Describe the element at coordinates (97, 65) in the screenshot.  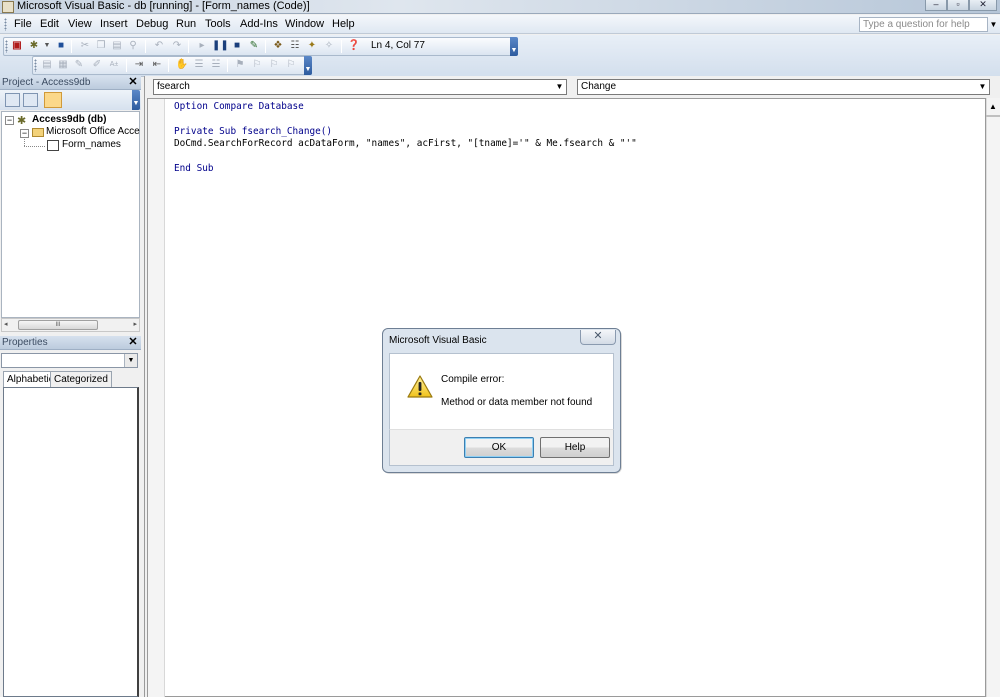
I see `parameter-info-icon: ✐` at that location.